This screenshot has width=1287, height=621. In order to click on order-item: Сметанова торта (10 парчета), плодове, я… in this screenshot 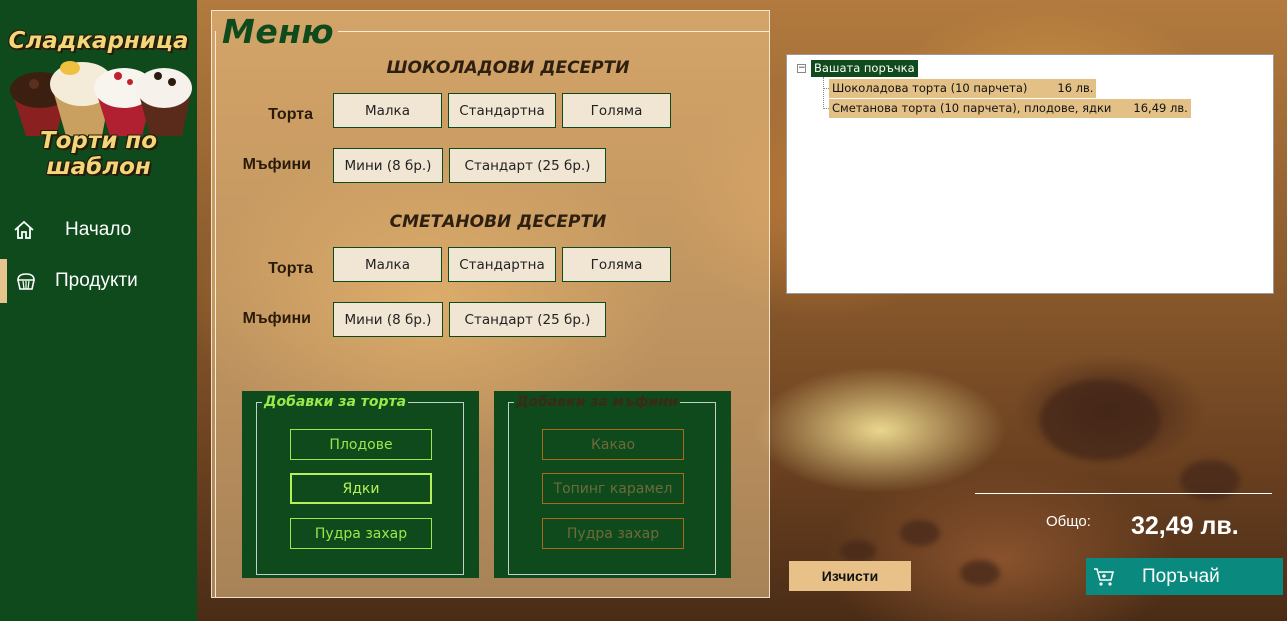, I will do `click(1010, 108)`.